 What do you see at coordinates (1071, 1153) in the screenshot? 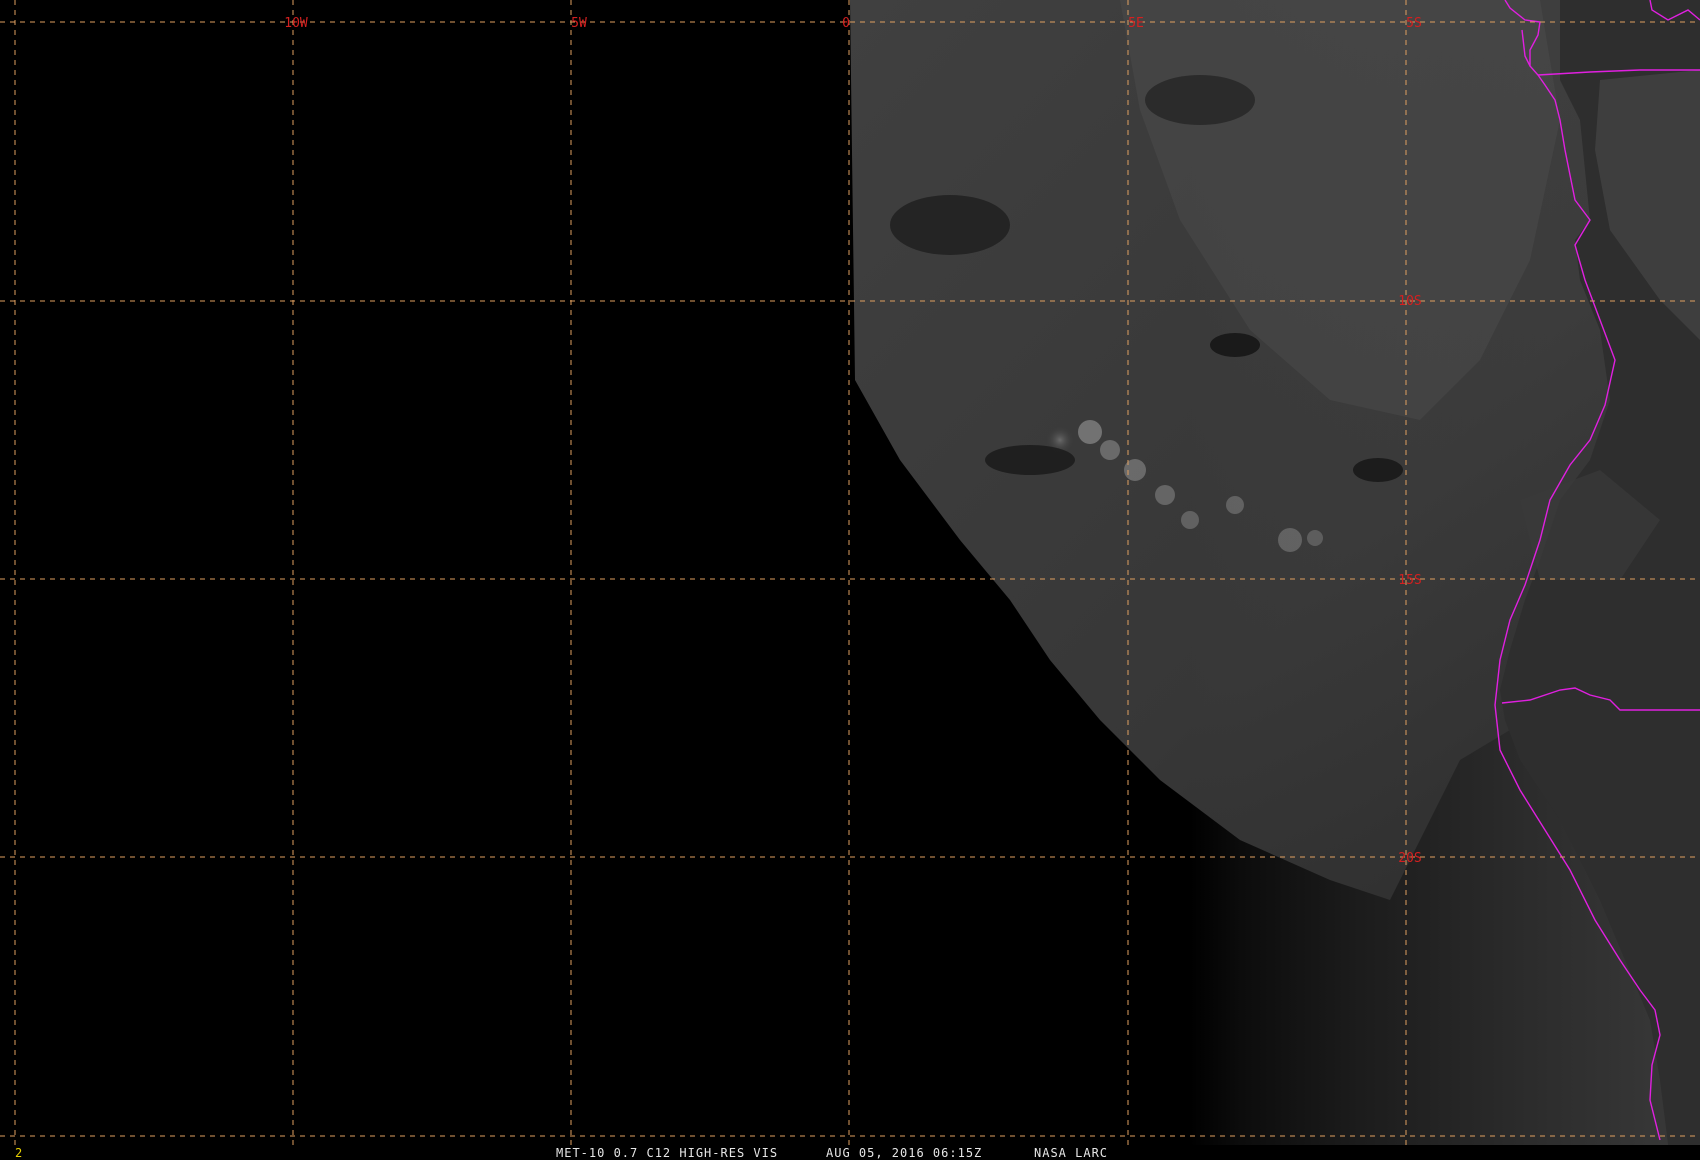
I see `source-label: NASA LARC` at bounding box center [1071, 1153].